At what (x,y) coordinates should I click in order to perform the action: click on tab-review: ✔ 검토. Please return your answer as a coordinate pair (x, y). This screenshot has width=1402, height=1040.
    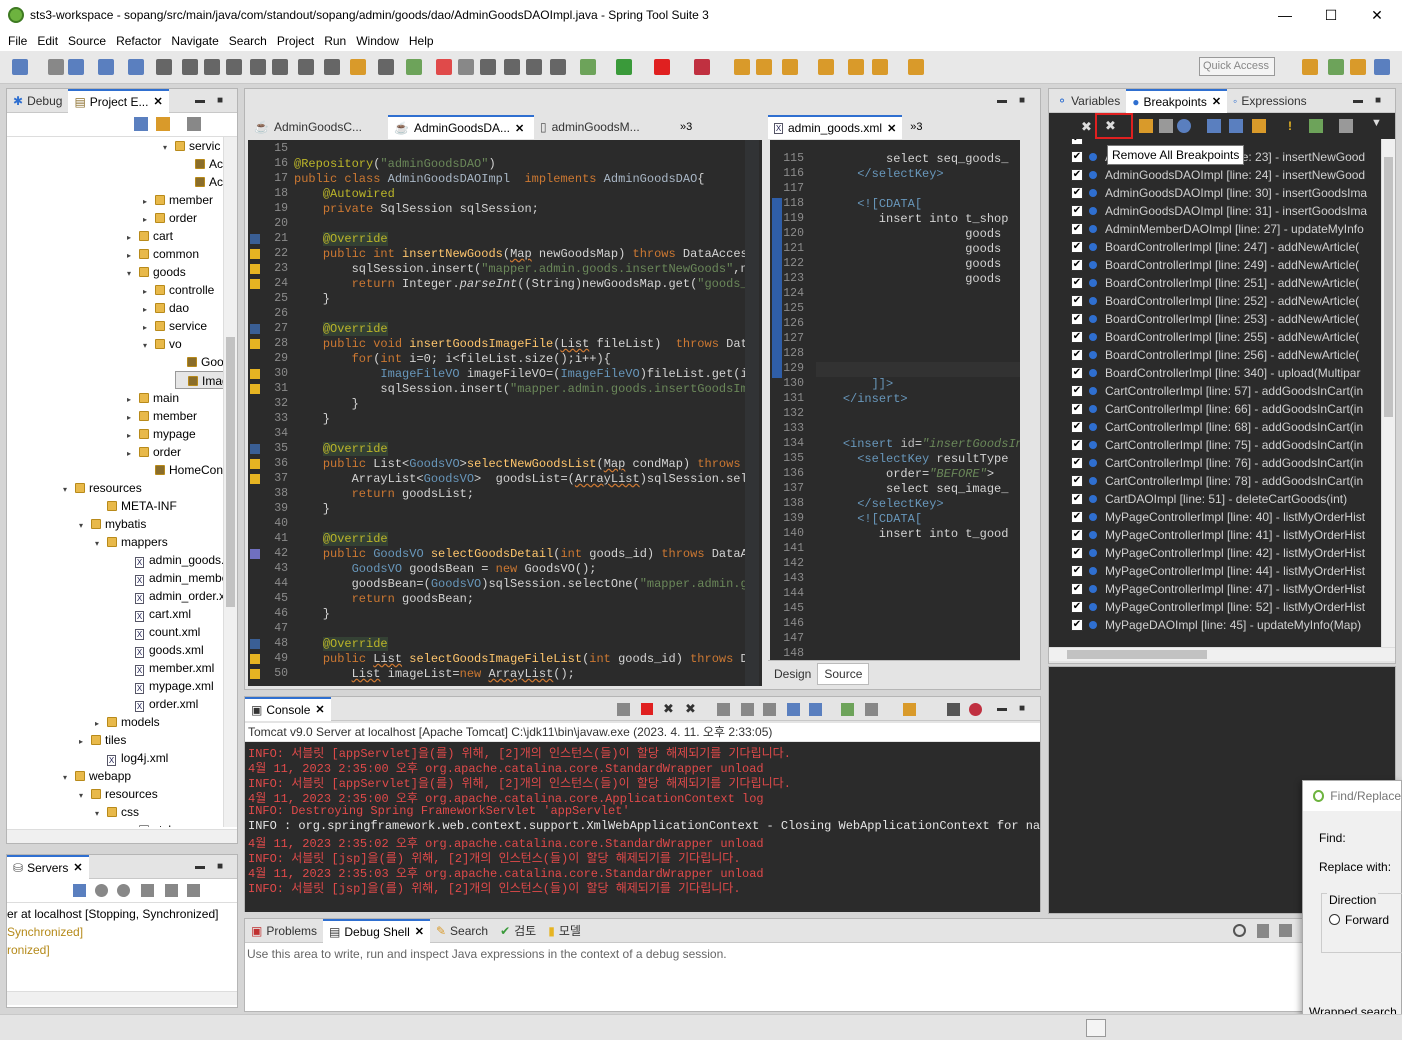
    Looking at the image, I should click on (518, 931).